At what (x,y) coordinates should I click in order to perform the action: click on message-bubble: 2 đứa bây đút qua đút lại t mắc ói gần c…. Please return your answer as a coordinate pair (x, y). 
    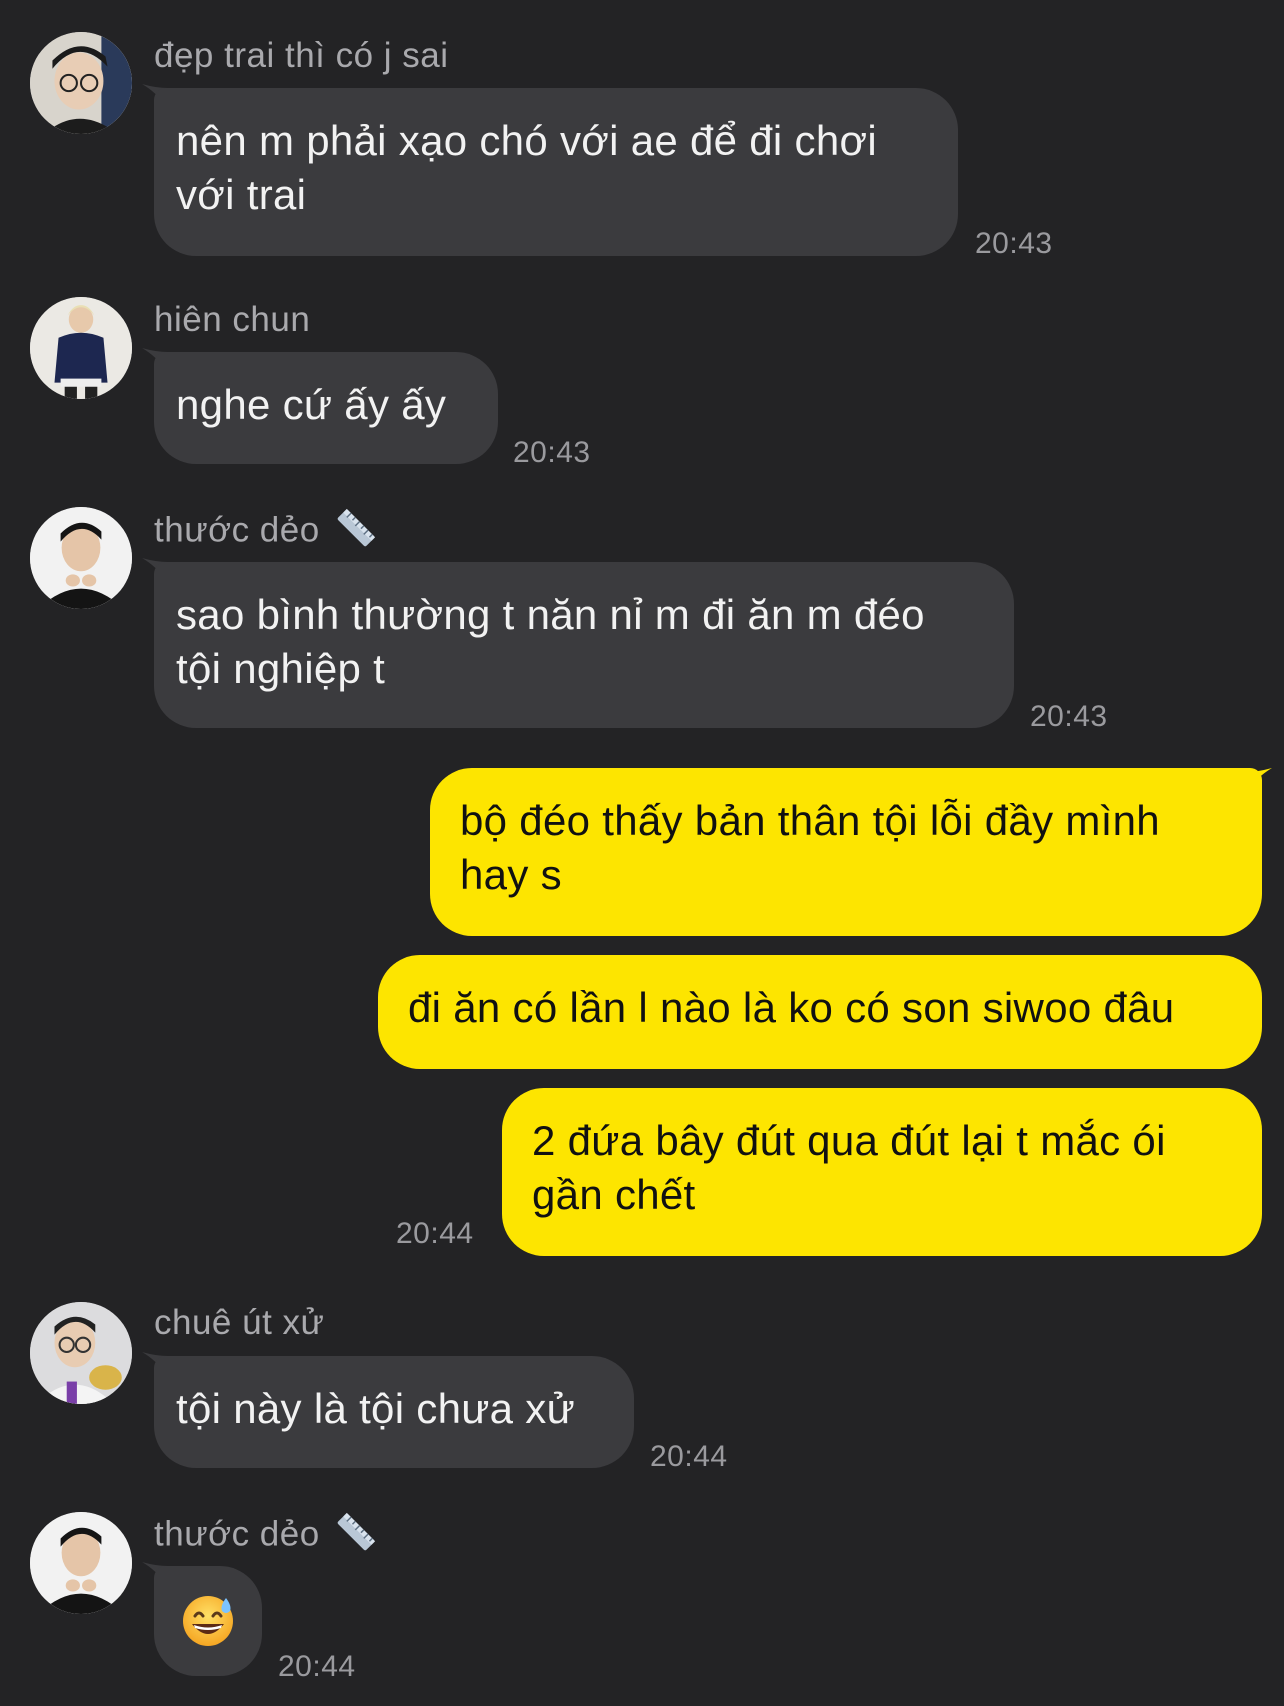
    Looking at the image, I should click on (882, 1172).